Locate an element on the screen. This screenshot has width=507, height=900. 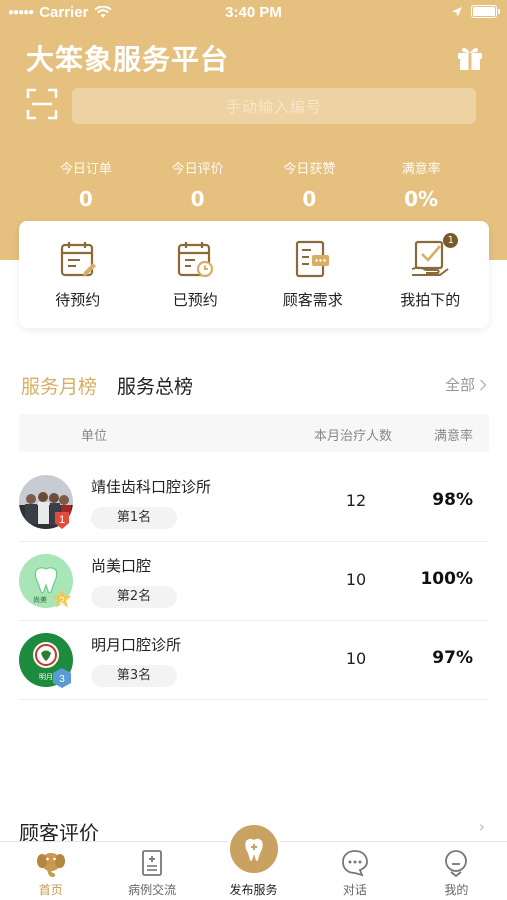
rank-pill: 第3名 is located at coordinates (134, 676).